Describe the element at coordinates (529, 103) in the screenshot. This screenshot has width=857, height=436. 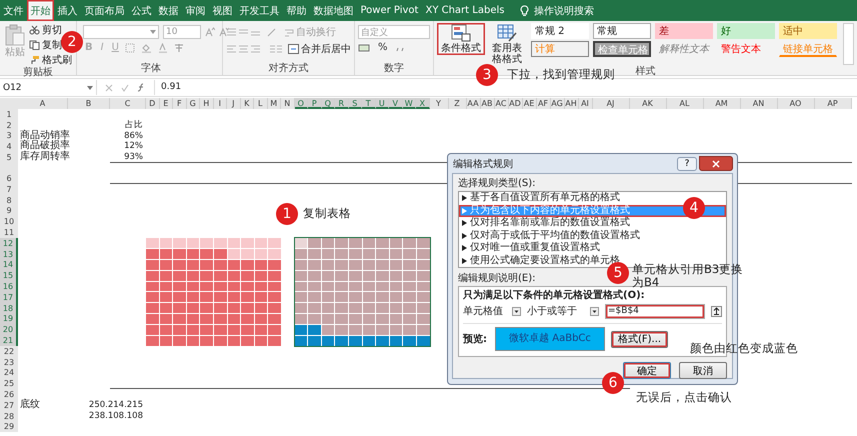
I see `column-header: AE` at that location.